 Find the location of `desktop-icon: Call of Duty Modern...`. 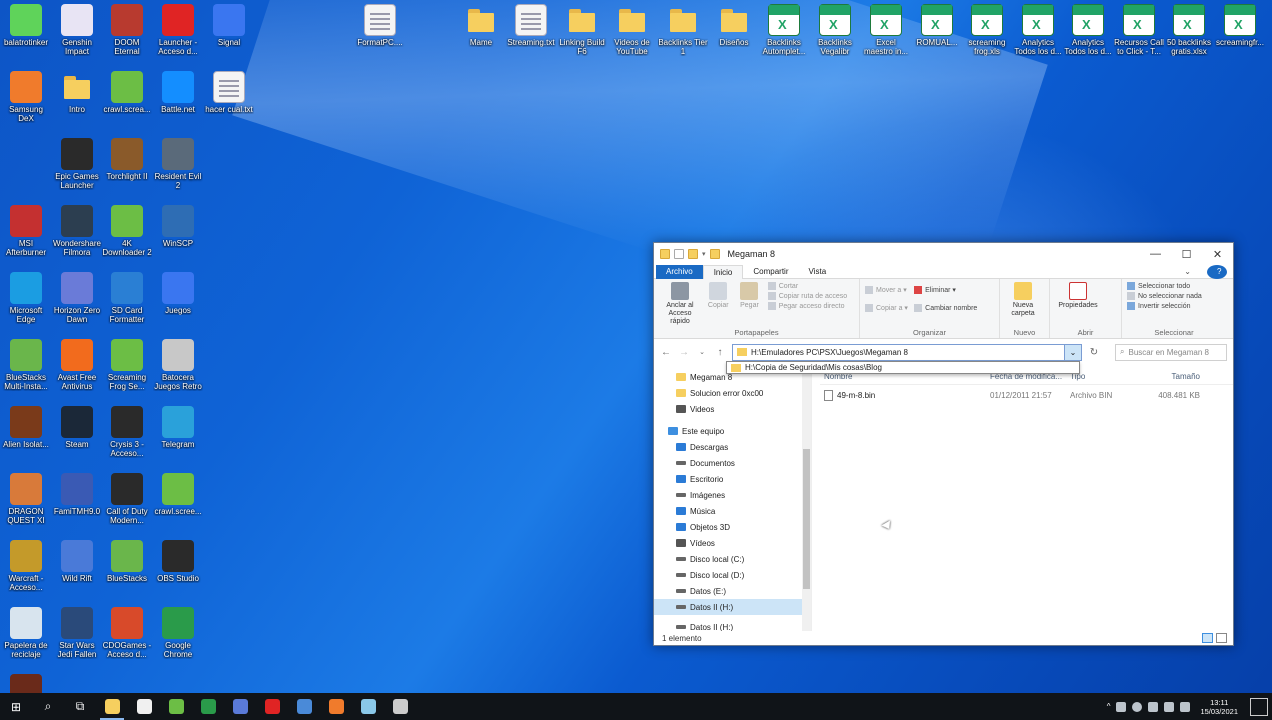

desktop-icon: Call of Duty Modern... is located at coordinates (127, 506).